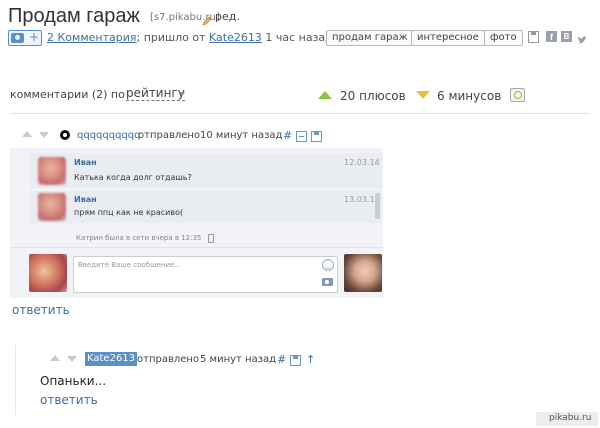  I want to click on message-date: 12.03.14, so click(362, 162).